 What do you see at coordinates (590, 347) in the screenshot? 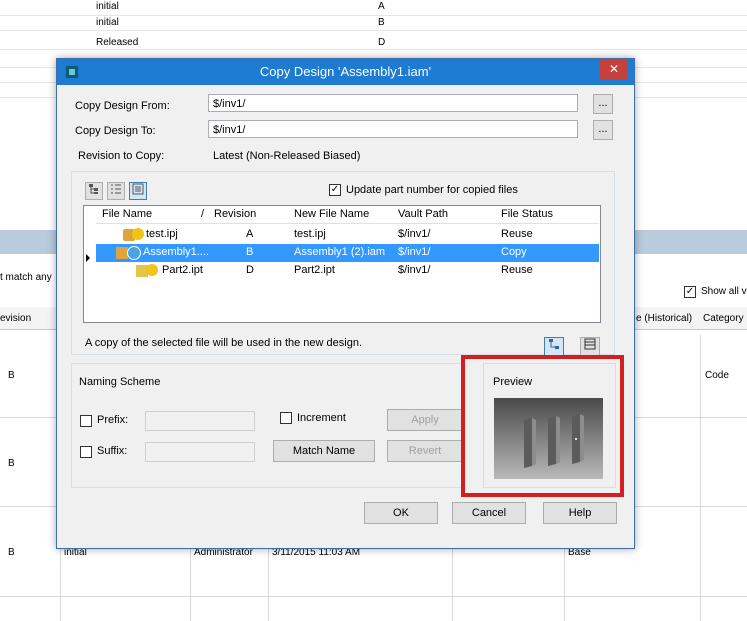
I see `table-view-icon` at bounding box center [590, 347].